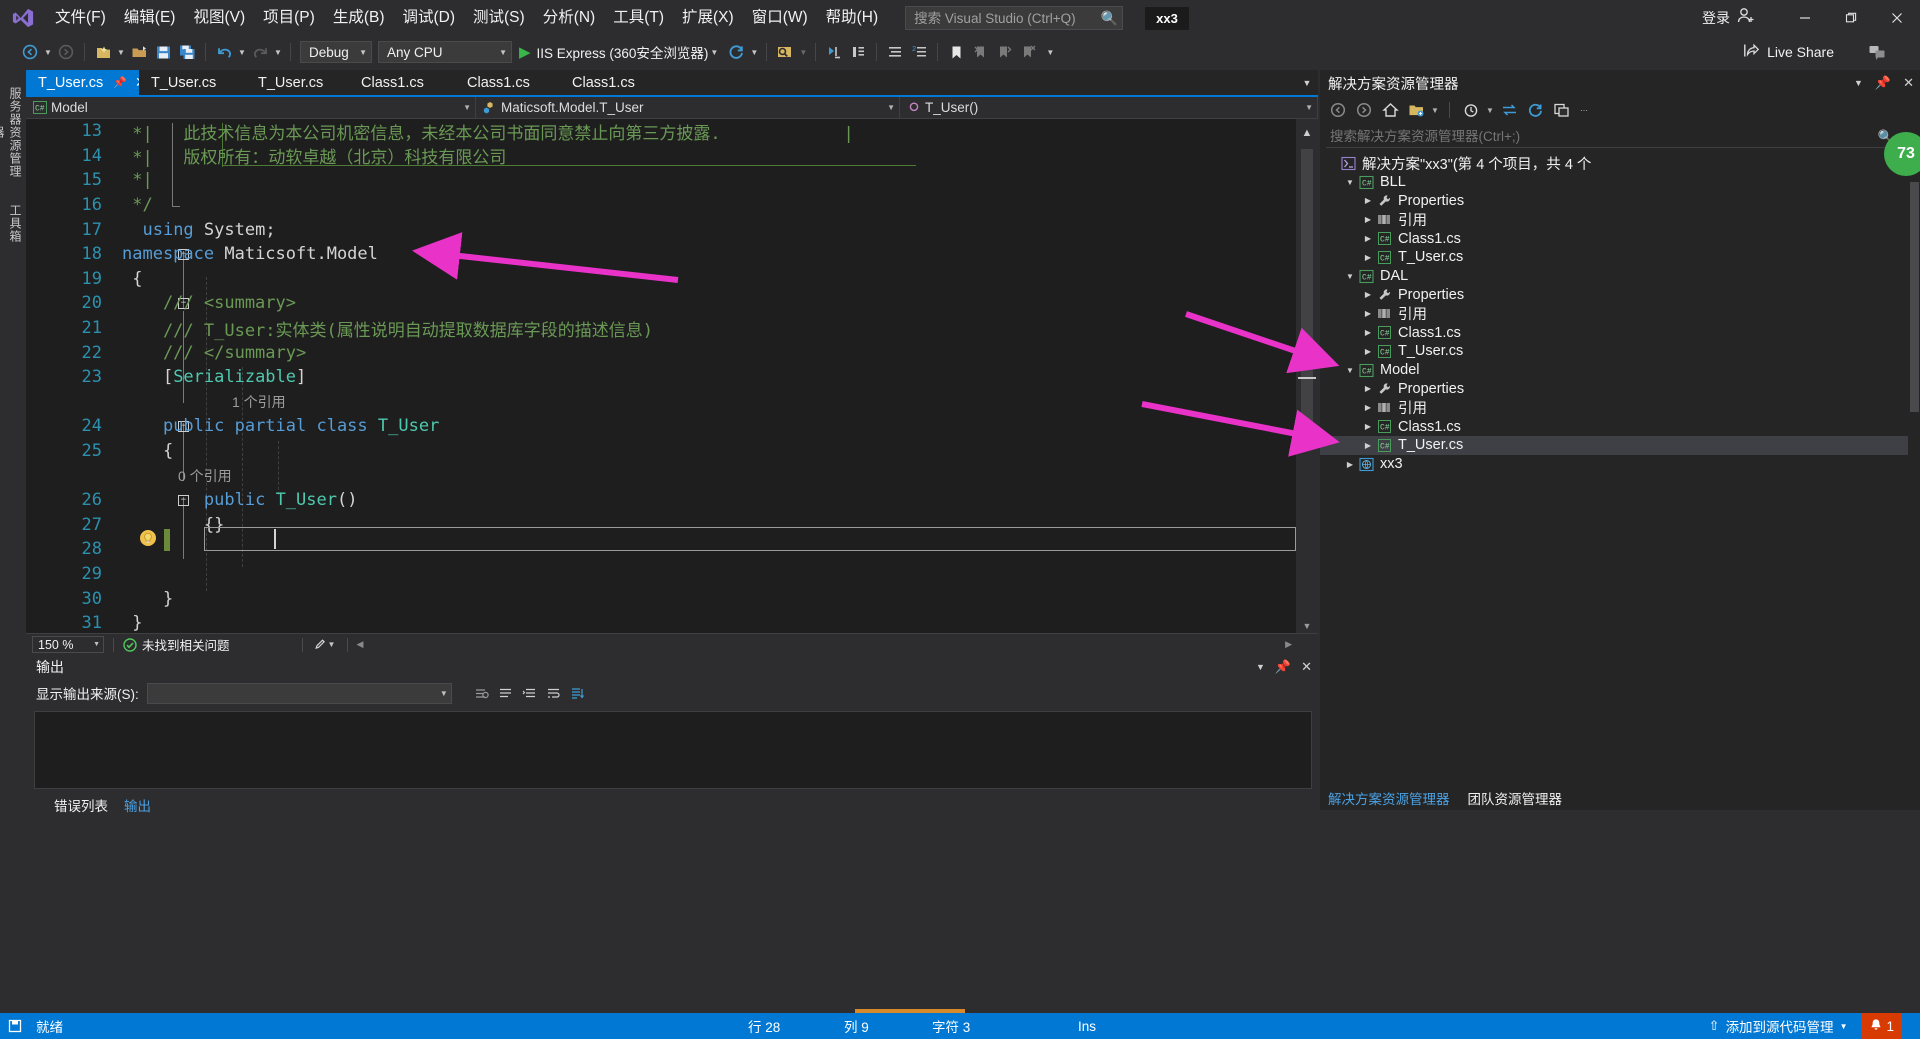  I want to click on source-control-label: 添加到源代码管理, so click(1780, 1026).